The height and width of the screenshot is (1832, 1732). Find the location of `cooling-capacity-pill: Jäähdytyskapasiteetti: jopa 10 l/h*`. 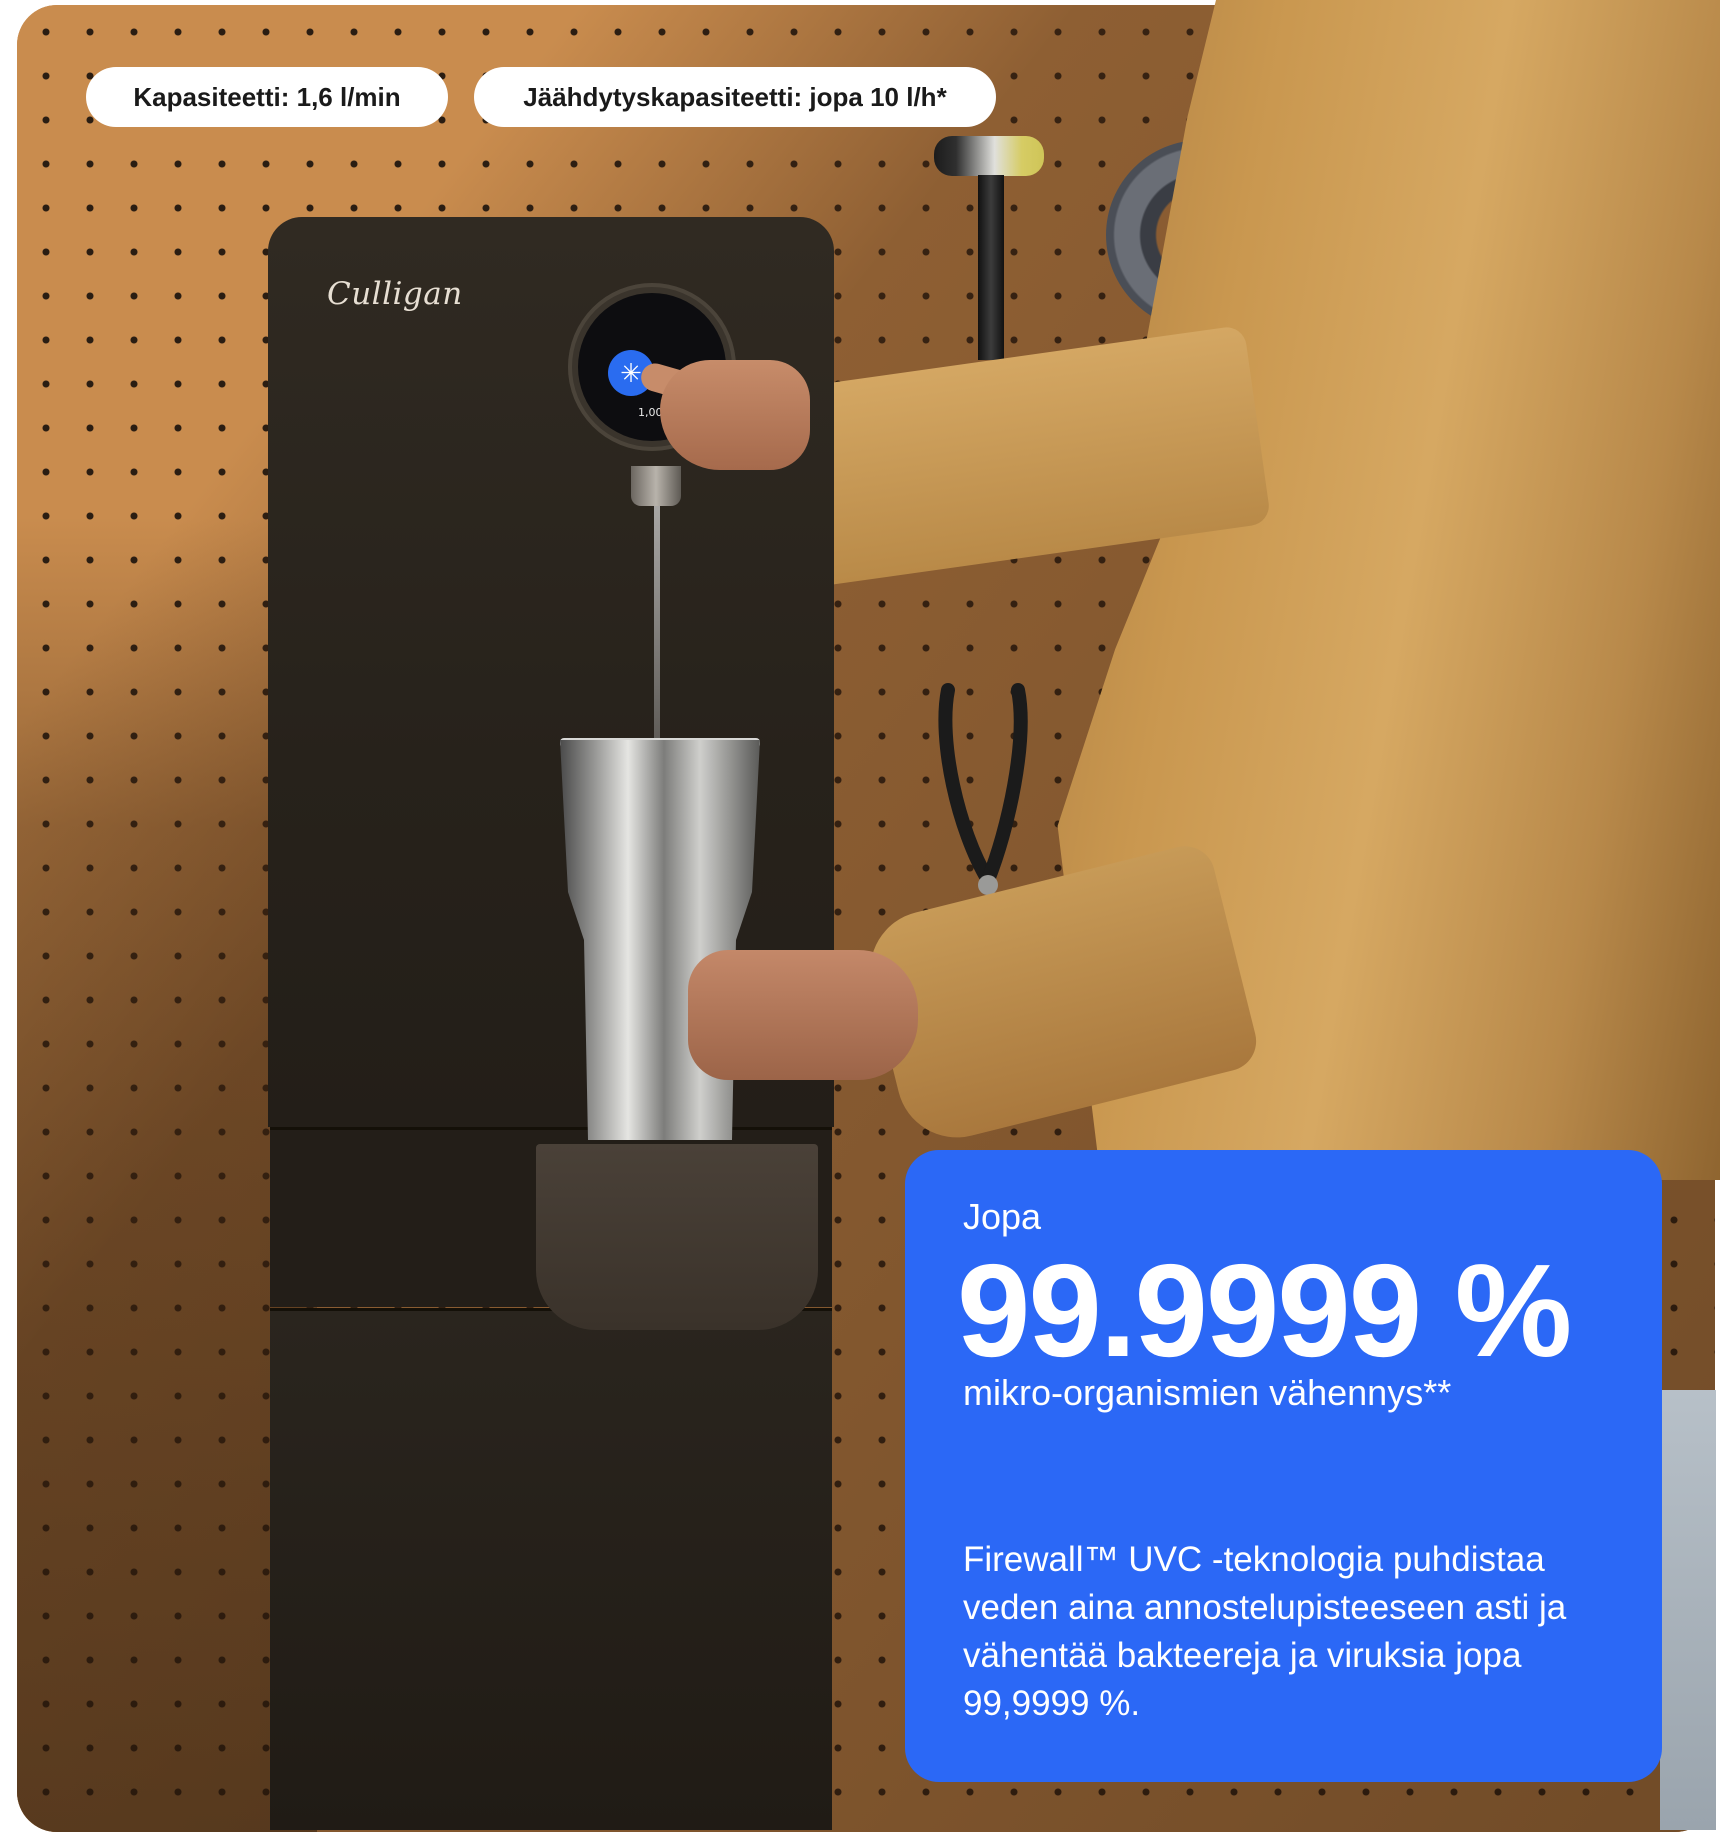

cooling-capacity-pill: Jäähdytyskapasiteetti: jopa 10 l/h* is located at coordinates (735, 97).